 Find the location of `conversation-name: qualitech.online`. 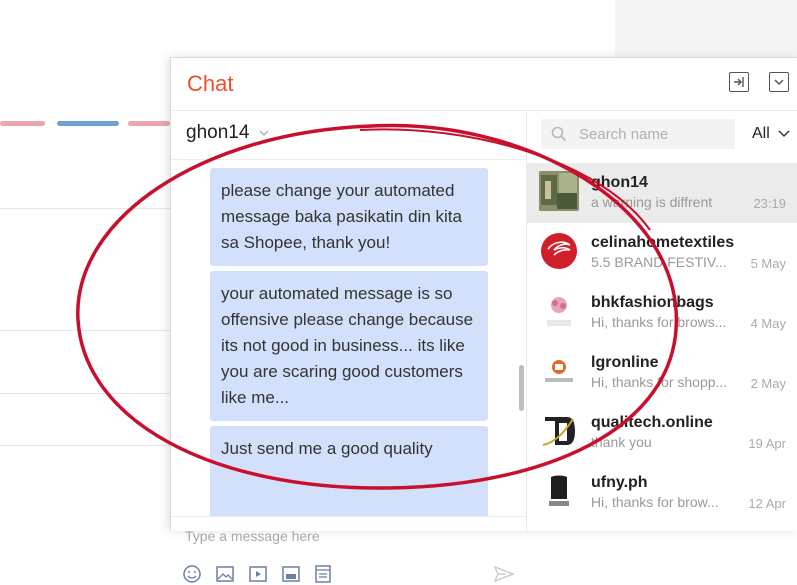

conversation-name: qualitech.online is located at coordinates (652, 422).